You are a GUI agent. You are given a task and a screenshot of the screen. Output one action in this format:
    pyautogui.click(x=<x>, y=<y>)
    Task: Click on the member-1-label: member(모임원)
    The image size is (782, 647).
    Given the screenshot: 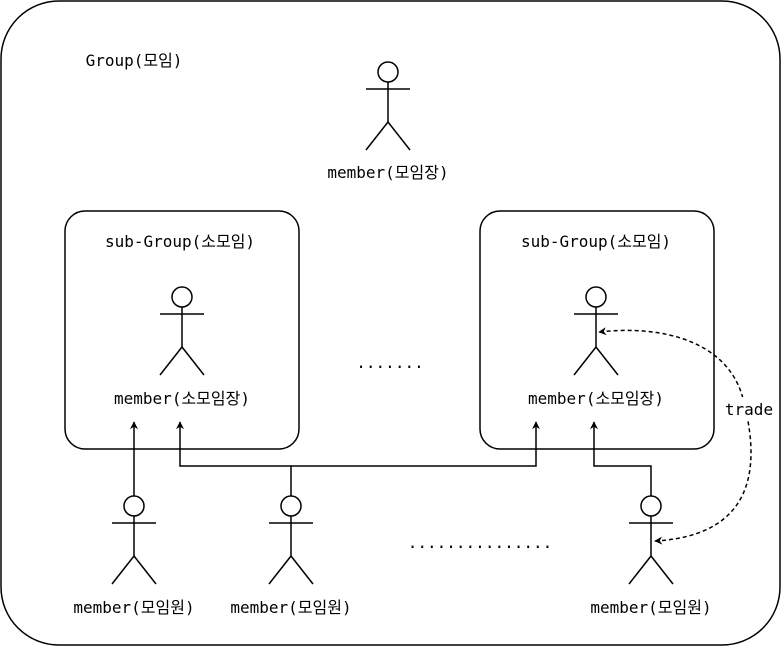 What is the action you would take?
    pyautogui.click(x=133, y=607)
    